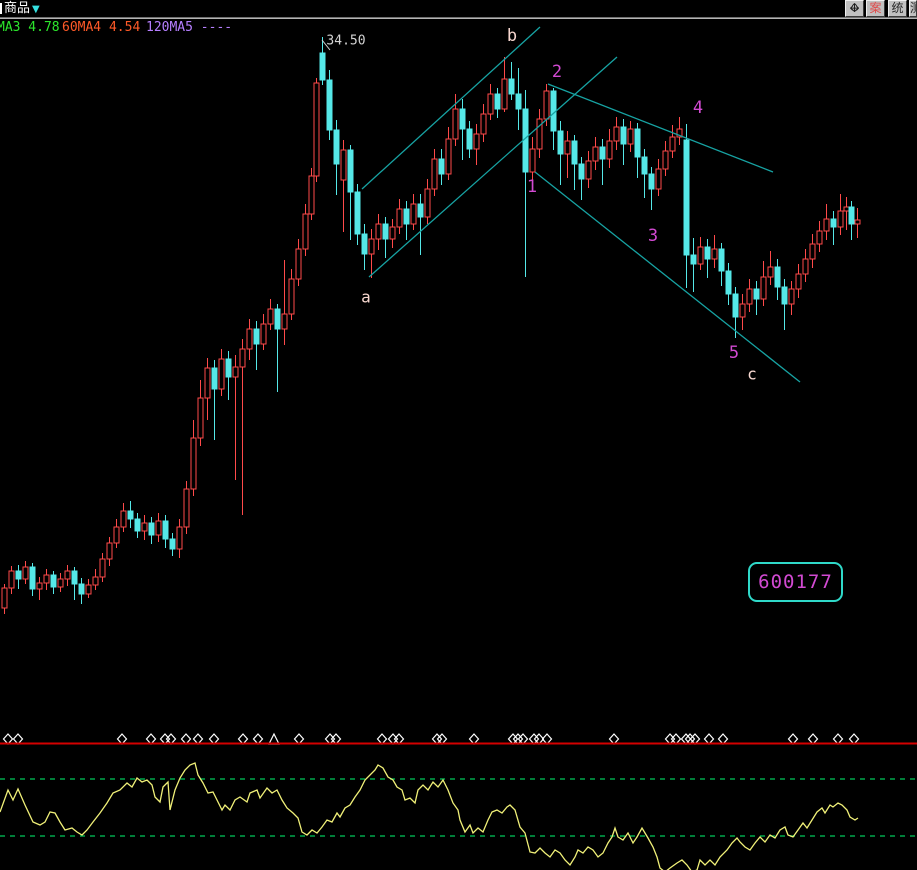 The width and height of the screenshot is (917, 870). Describe the element at coordinates (795, 582) in the screenshot. I see `stock-code-badge: 600177` at that location.